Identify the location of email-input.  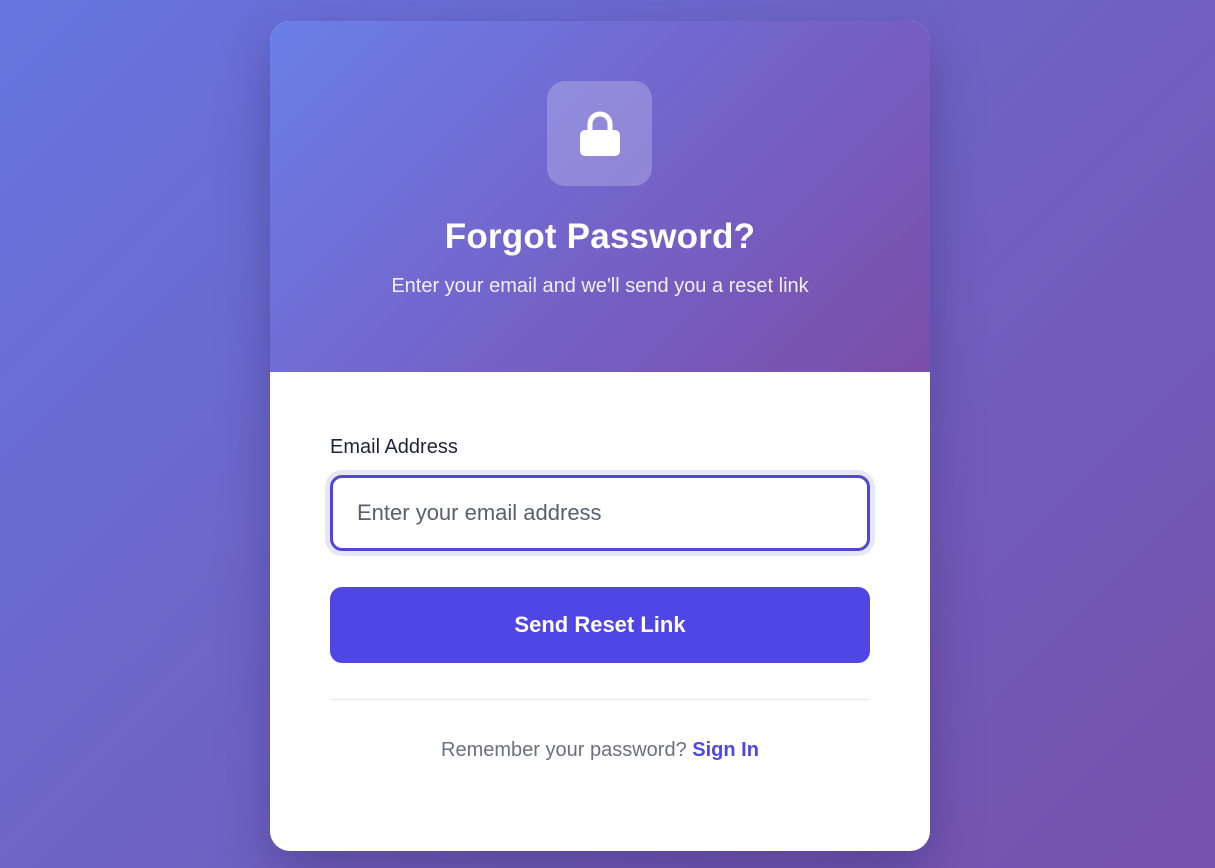
(600, 513).